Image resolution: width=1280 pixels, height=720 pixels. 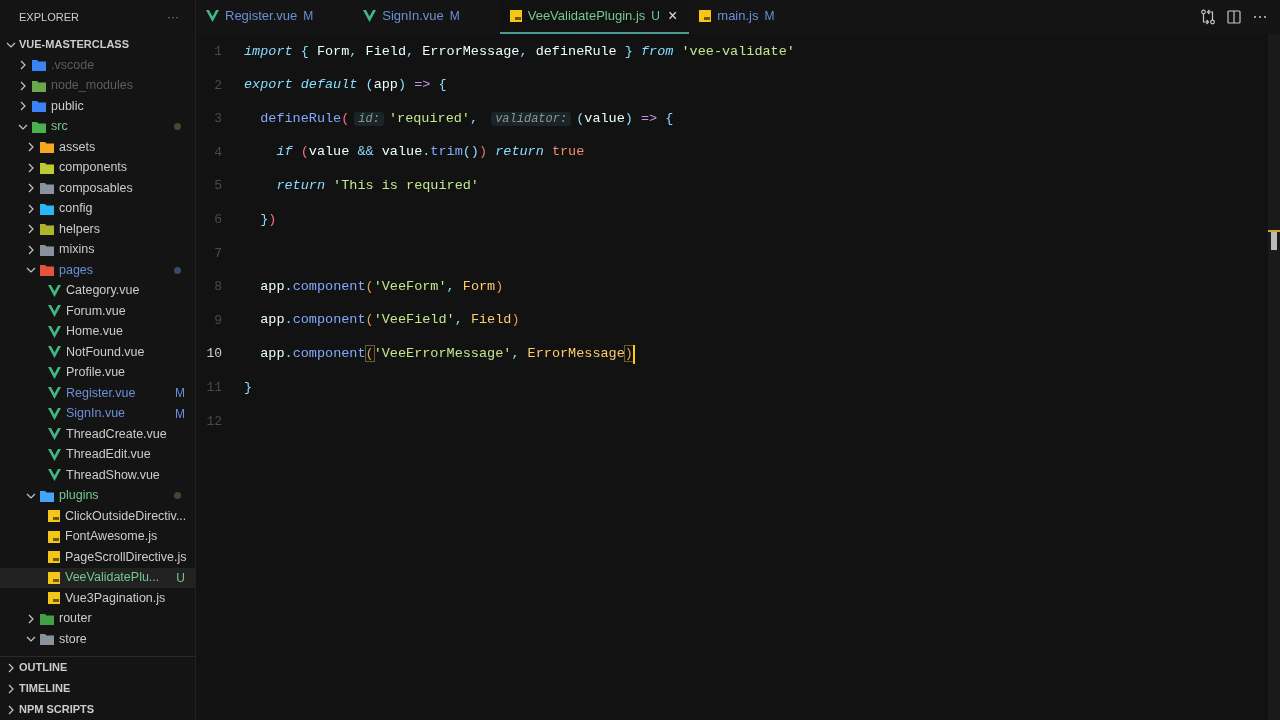 What do you see at coordinates (213, 354) in the screenshot?
I see `line-number: 10` at bounding box center [213, 354].